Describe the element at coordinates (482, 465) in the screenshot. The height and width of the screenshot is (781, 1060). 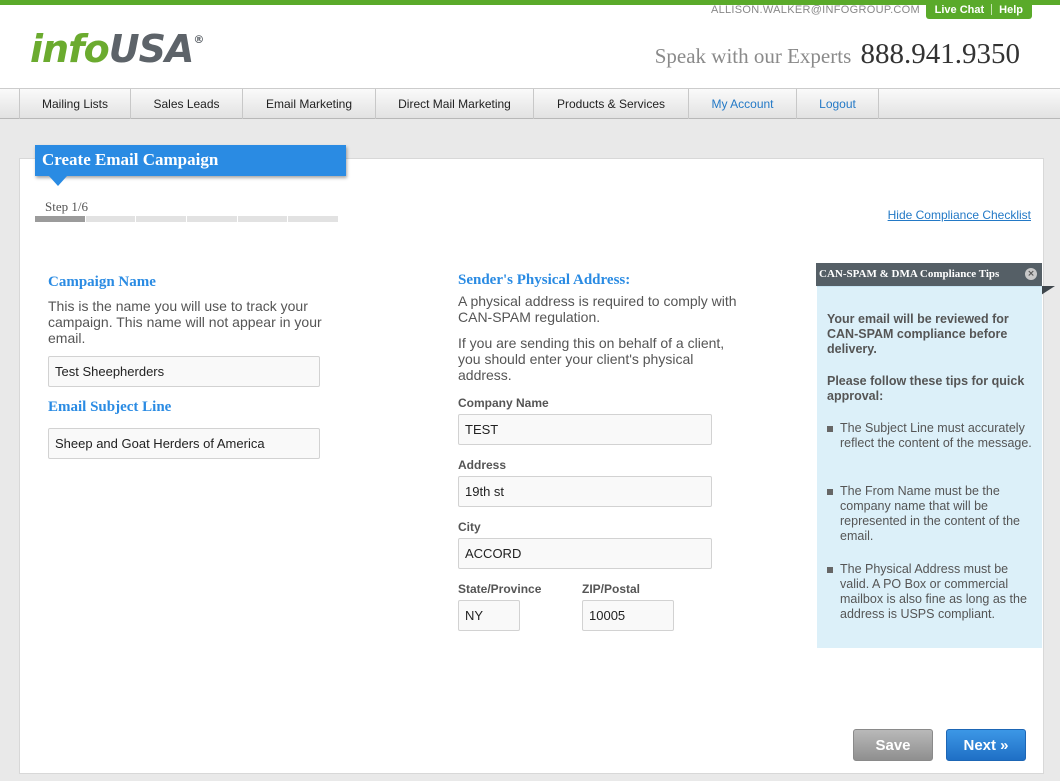
I see `address-label: Address` at that location.